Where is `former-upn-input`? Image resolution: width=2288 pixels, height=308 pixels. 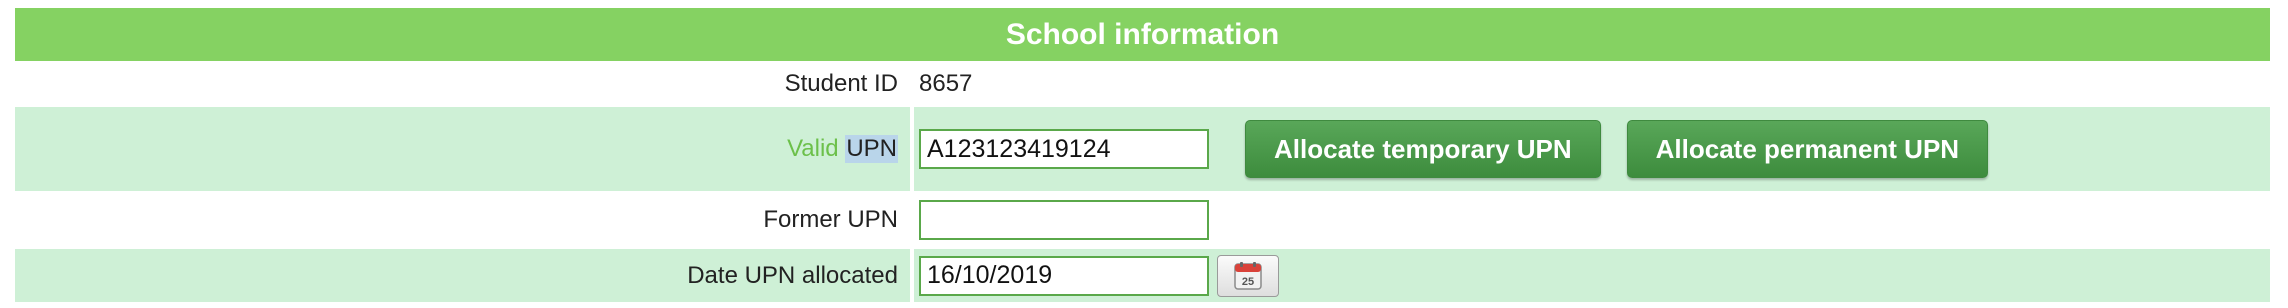 former-upn-input is located at coordinates (1064, 220).